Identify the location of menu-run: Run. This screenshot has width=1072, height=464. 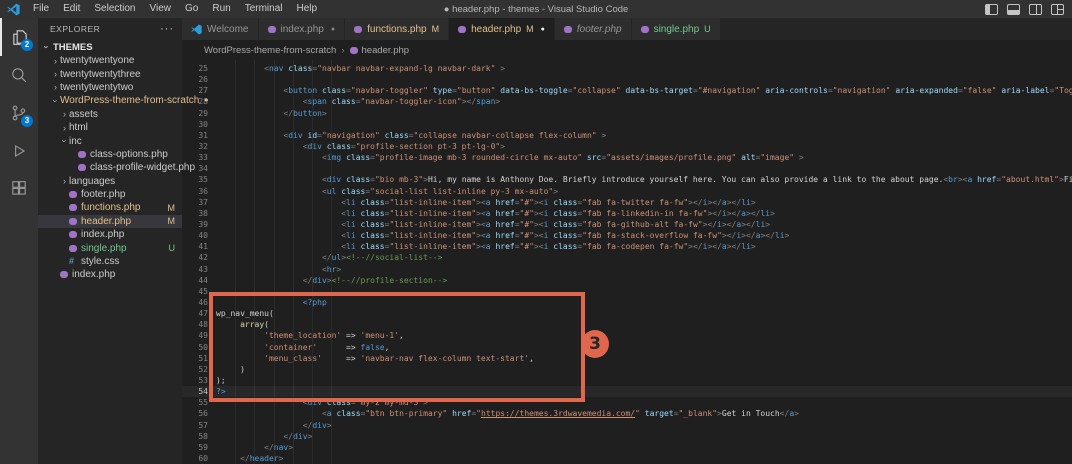
(221, 9).